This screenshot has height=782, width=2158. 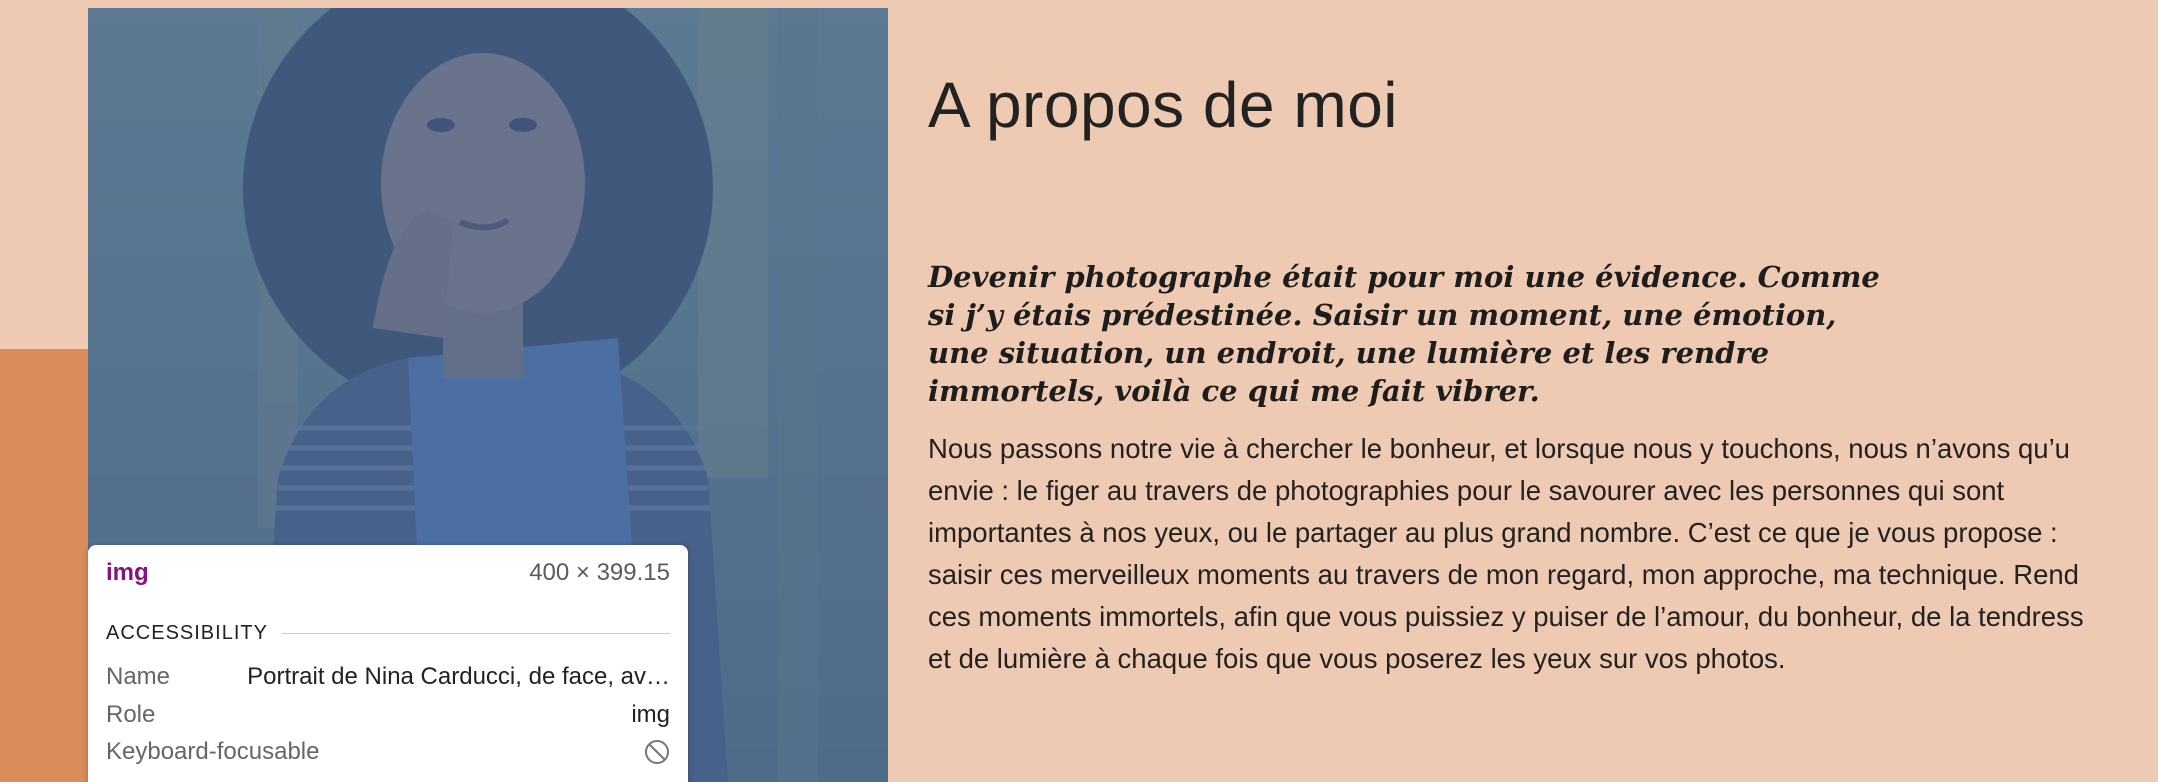 I want to click on accessibility-section-header: ACCESSIBILITY, so click(x=388, y=633).